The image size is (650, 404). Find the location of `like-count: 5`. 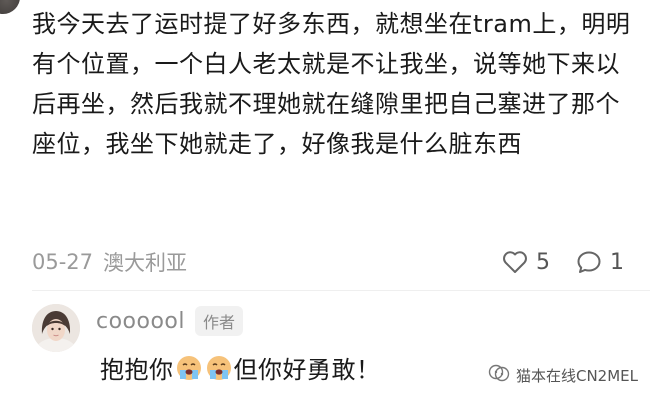

like-count: 5 is located at coordinates (543, 262).